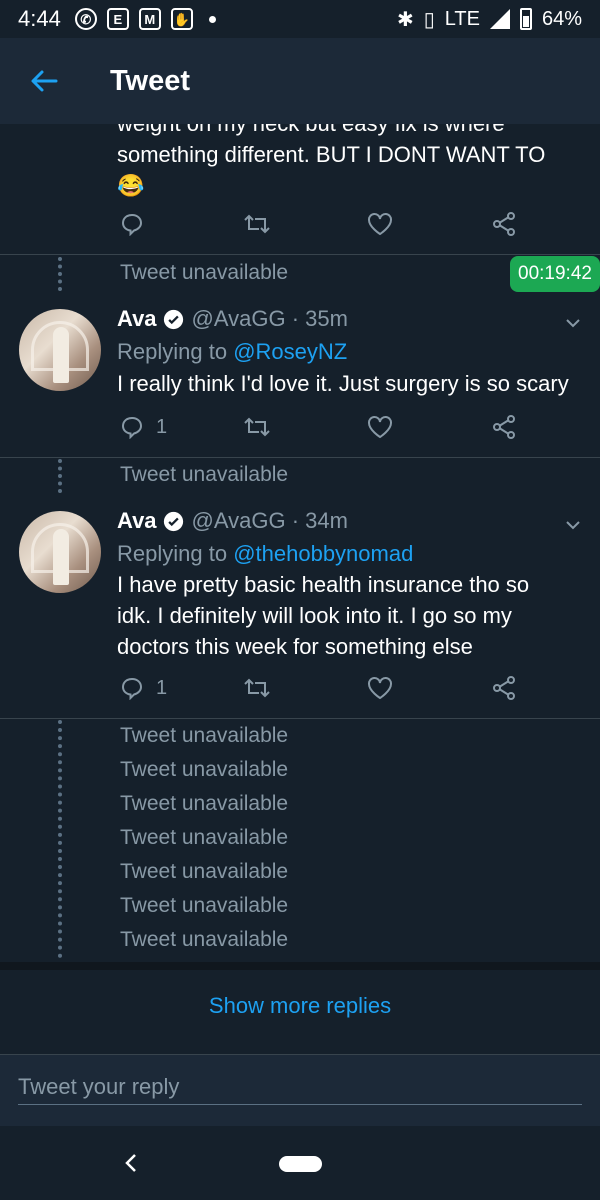 Image resolution: width=600 pixels, height=1200 pixels. What do you see at coordinates (150, 80) in the screenshot?
I see `page-title: Tweet` at bounding box center [150, 80].